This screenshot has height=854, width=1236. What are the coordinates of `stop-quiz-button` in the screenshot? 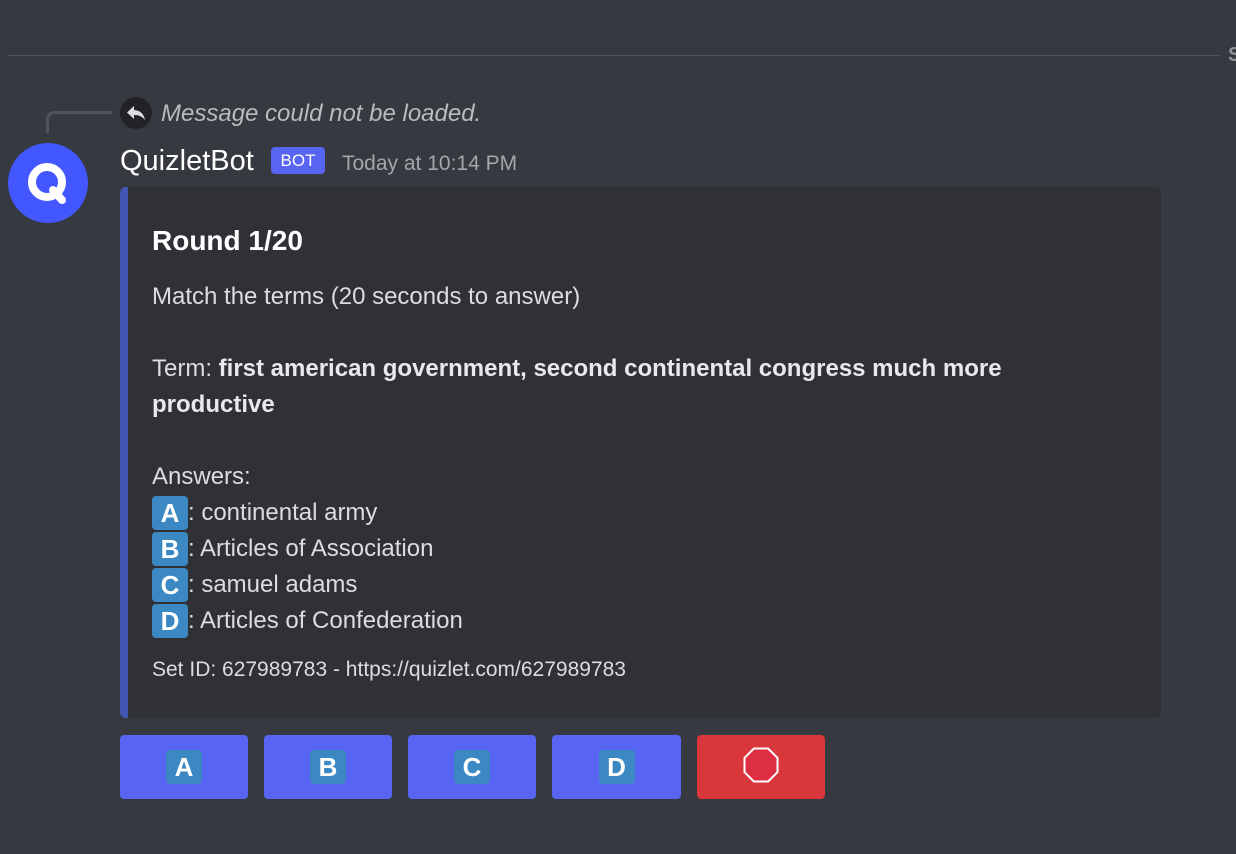 It's located at (761, 767).